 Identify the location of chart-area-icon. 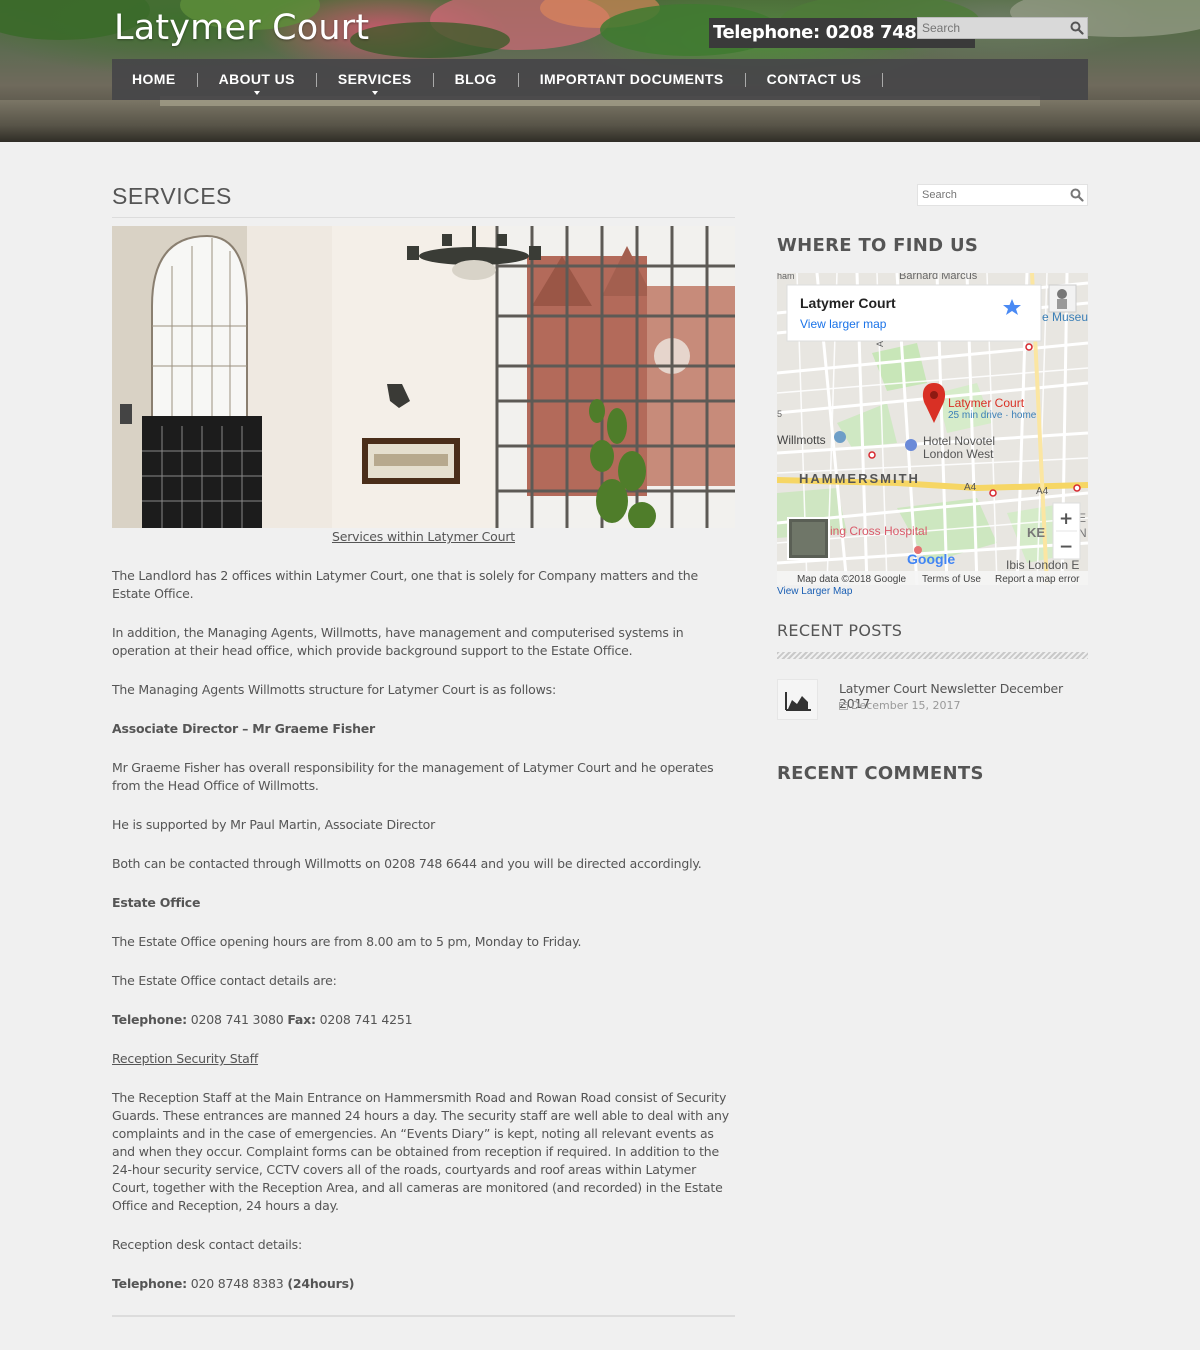
(798, 701).